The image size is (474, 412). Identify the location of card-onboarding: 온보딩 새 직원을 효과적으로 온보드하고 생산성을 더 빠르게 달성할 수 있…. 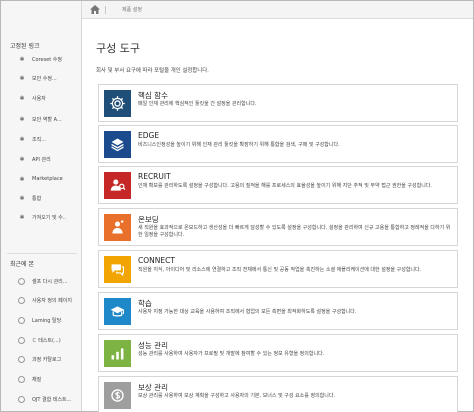
(278, 227).